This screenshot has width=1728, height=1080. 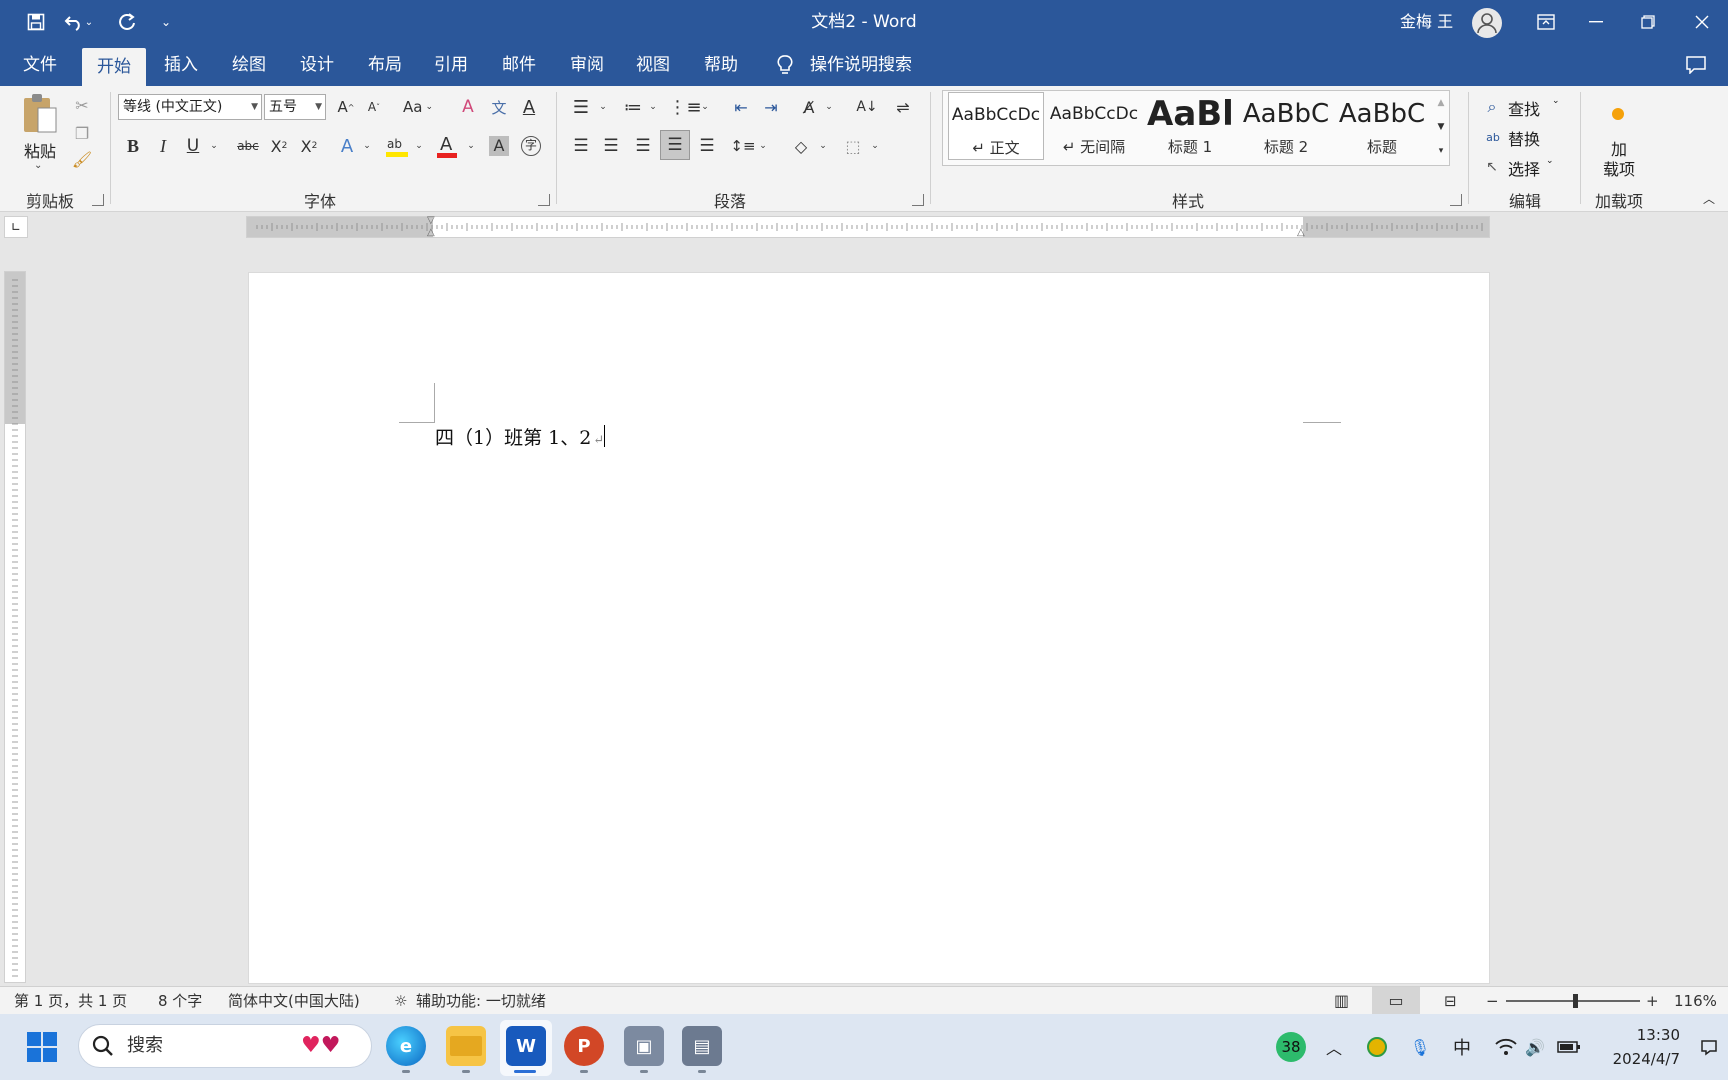 I want to click on style-no-spacing: AaBbCcDc ↵ 无间隔, so click(x=1094, y=126).